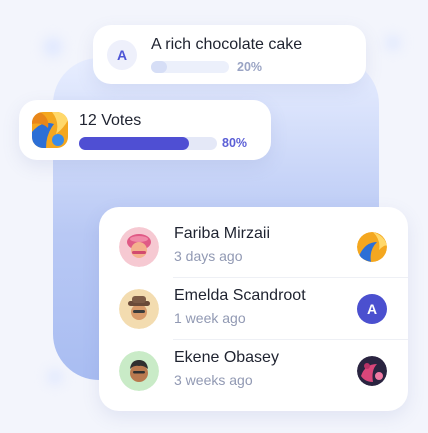  I want to click on vote-letter-badge: A, so click(372, 309).